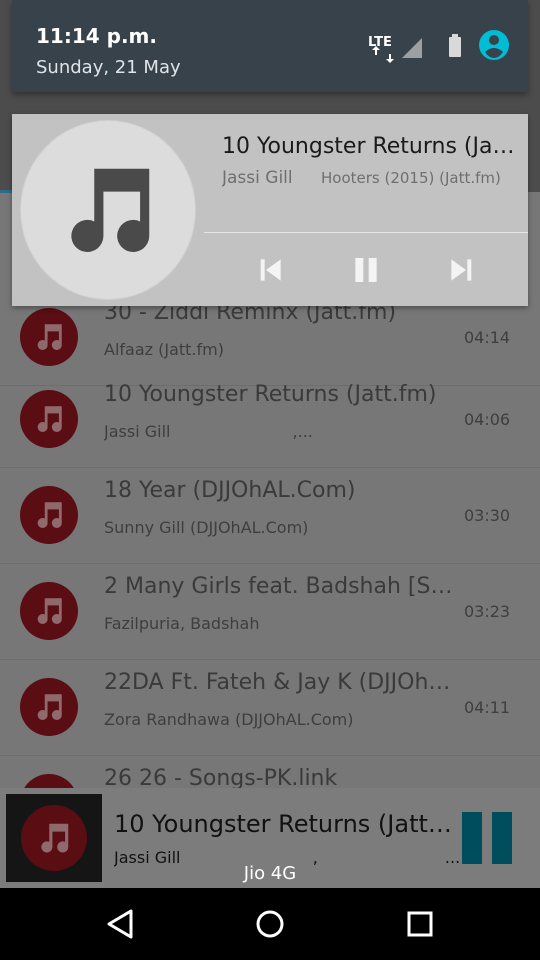  Describe the element at coordinates (270, 873) in the screenshot. I see `carrier-label: Jio 4G` at that location.